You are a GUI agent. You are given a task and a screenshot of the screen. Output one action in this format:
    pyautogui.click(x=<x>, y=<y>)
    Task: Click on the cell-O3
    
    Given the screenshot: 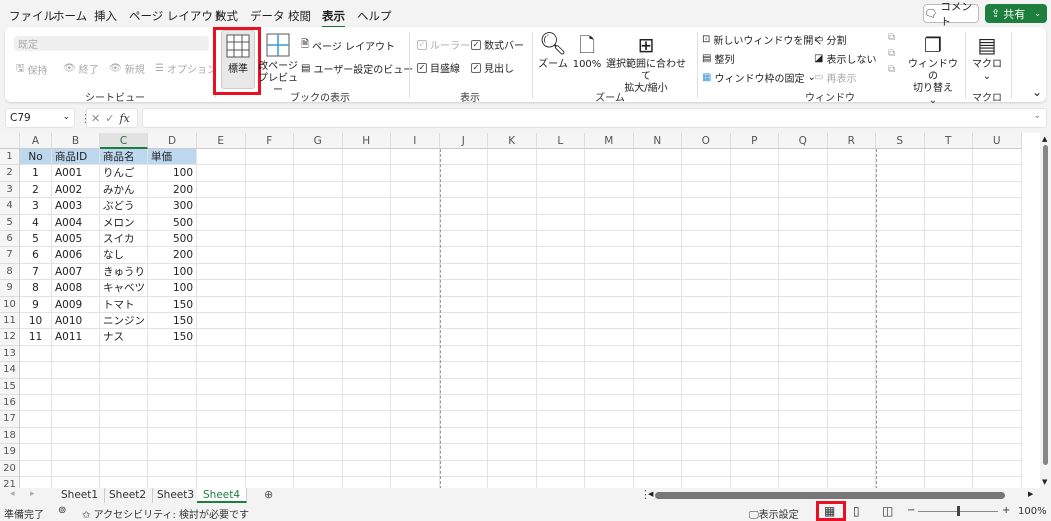 What is the action you would take?
    pyautogui.click(x=706, y=190)
    